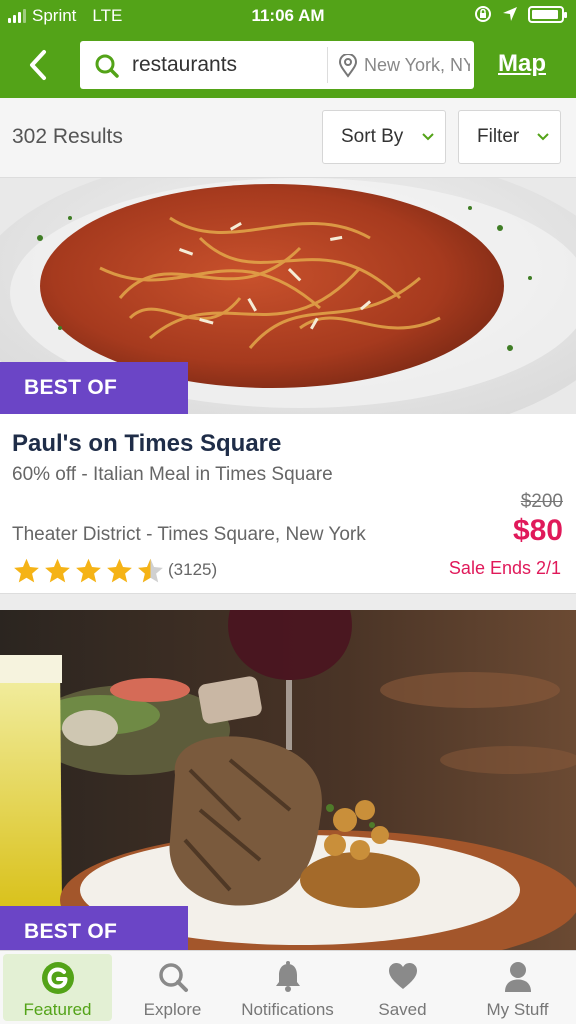 The width and height of the screenshot is (576, 1024). I want to click on tab-notifications: Notifications, so click(287, 987).